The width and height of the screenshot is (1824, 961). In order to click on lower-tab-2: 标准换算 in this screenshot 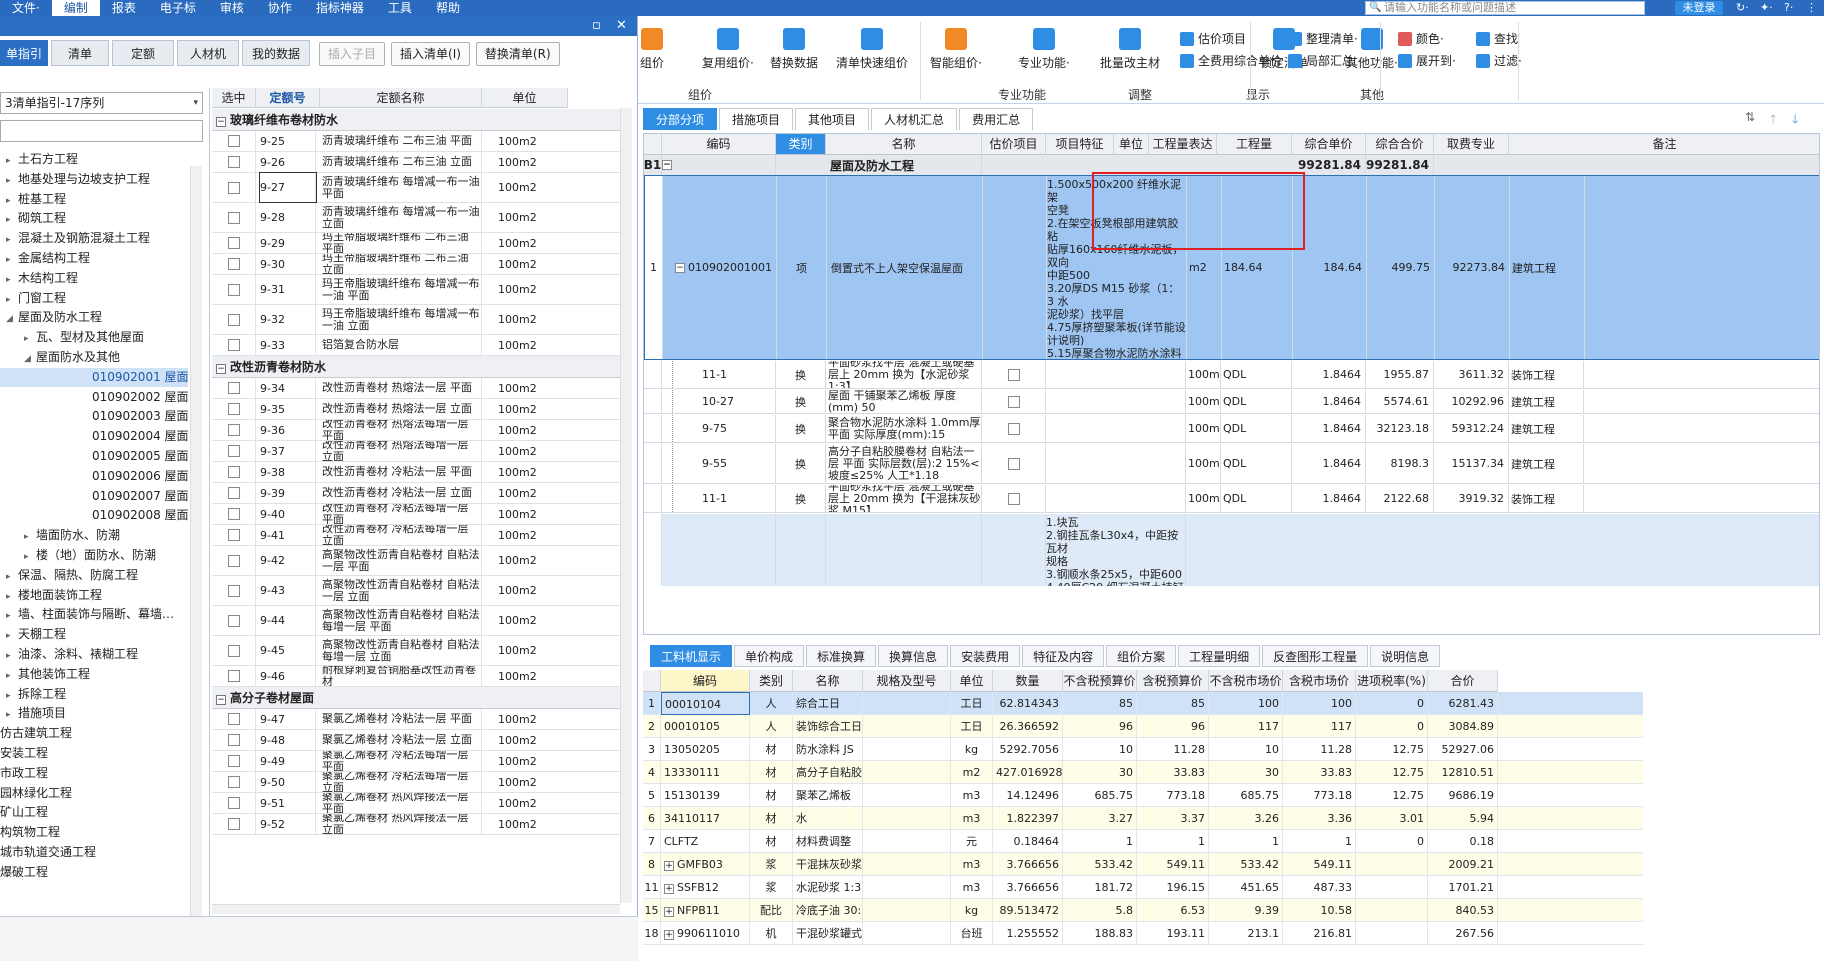, I will do `click(841, 656)`.